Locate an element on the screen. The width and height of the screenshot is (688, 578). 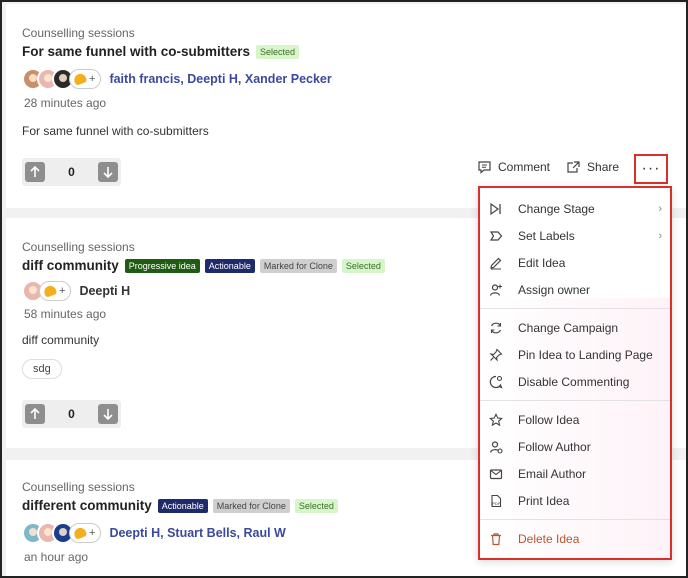
share-icon is located at coordinates (573, 167).